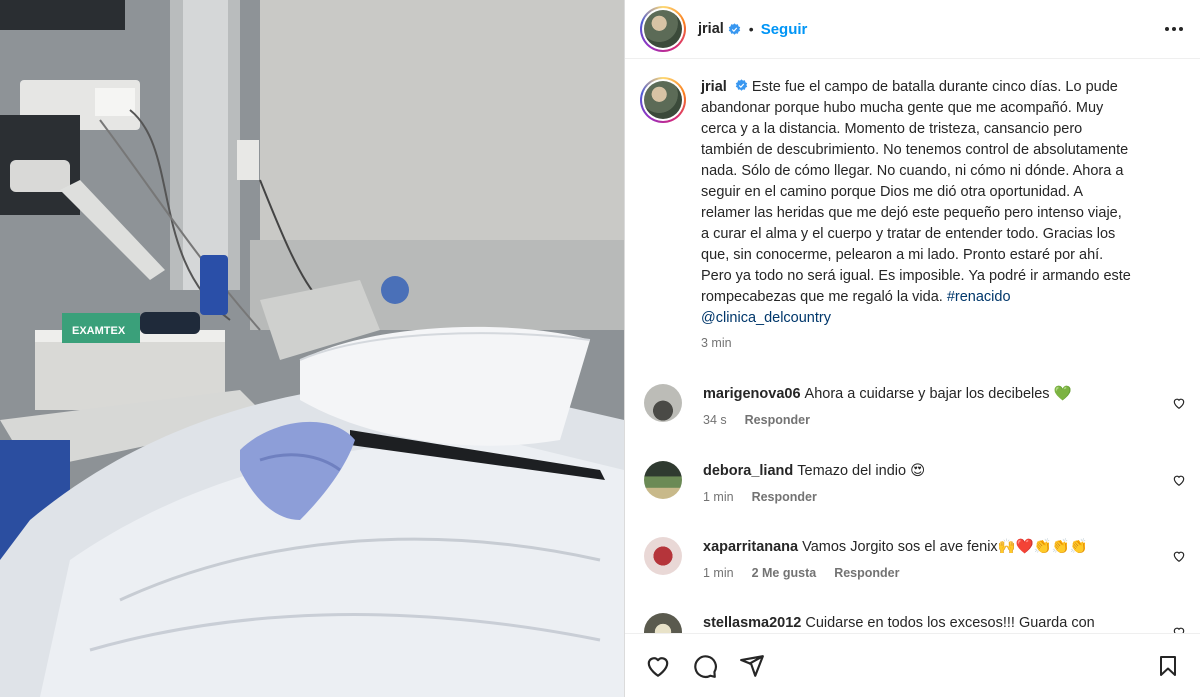 Image resolution: width=1200 pixels, height=697 pixels. Describe the element at coordinates (1168, 666) in the screenshot. I see `bookmark-icon` at that location.